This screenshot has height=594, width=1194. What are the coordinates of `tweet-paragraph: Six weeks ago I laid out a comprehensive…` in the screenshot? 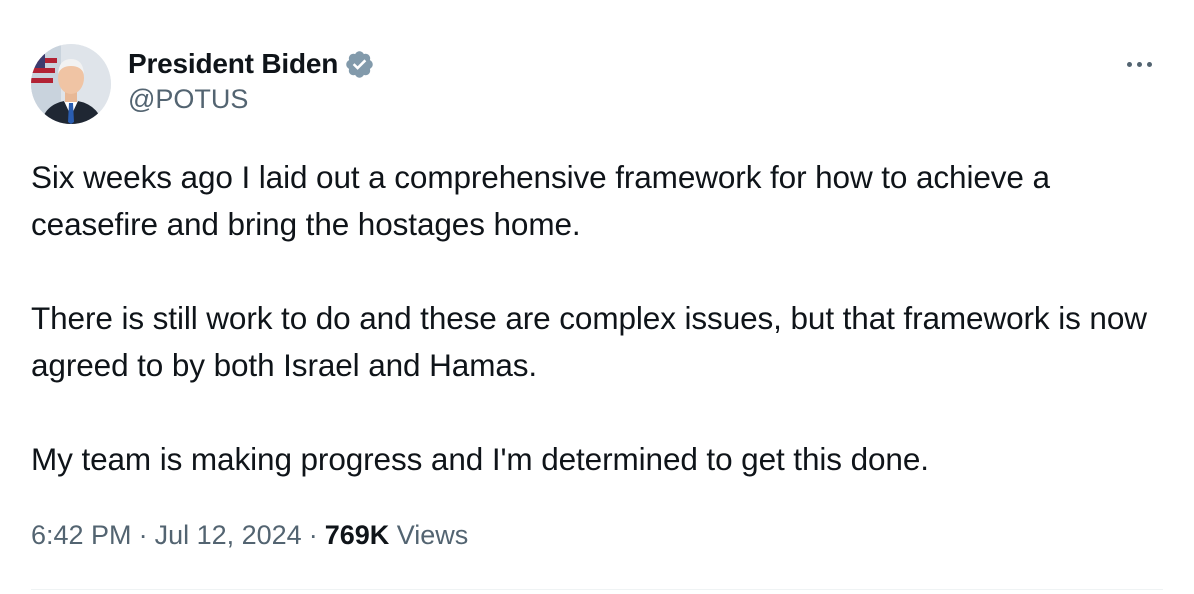 It's located at (540, 200).